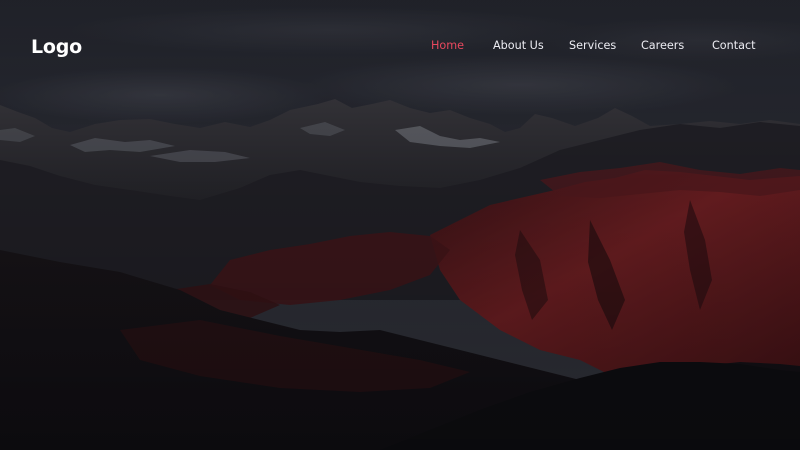 The width and height of the screenshot is (800, 450). What do you see at coordinates (662, 46) in the screenshot?
I see `nav-link-careers: Careers` at bounding box center [662, 46].